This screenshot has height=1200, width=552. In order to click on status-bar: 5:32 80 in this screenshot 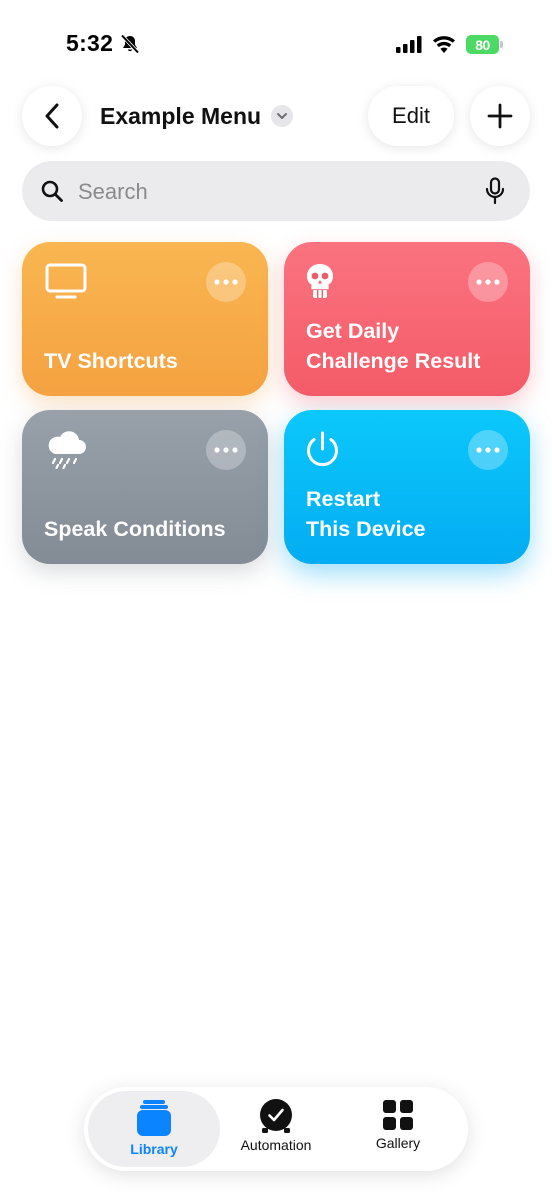, I will do `click(276, 45)`.